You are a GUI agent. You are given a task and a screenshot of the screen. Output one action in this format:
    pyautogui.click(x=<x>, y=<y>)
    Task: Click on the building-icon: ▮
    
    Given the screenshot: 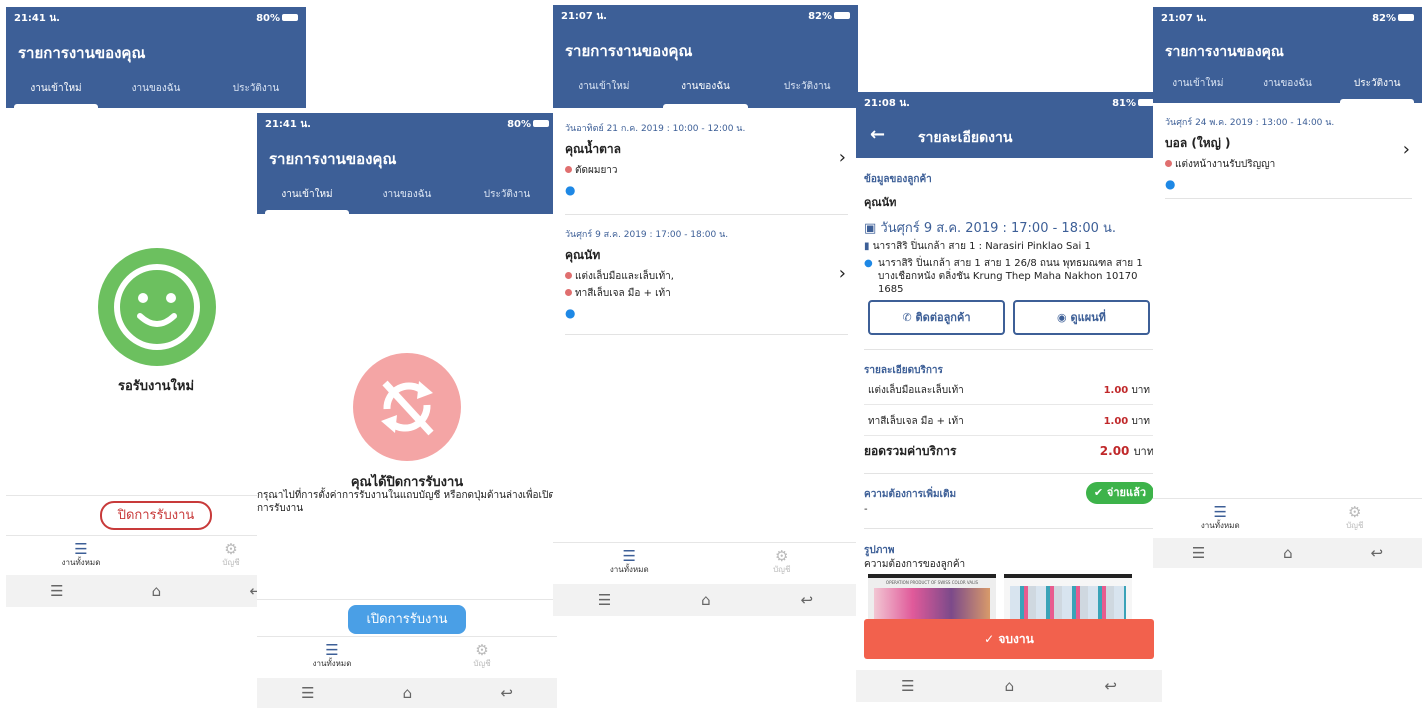 What is the action you would take?
    pyautogui.click(x=868, y=246)
    